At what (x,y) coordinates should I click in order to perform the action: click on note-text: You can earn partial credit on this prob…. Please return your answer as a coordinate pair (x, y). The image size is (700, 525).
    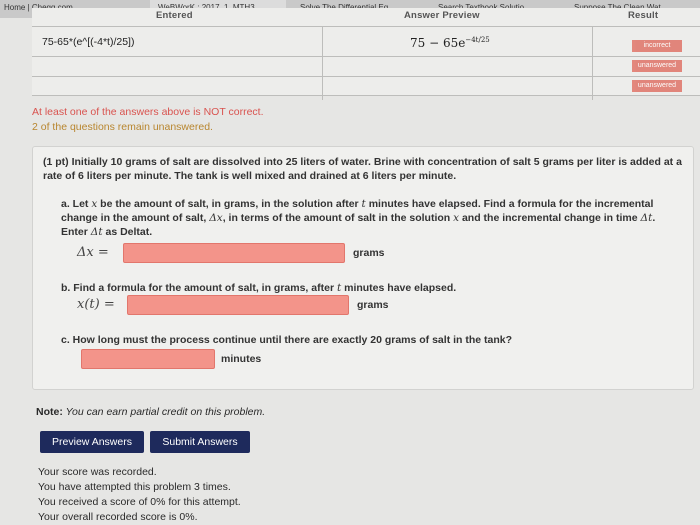
    Looking at the image, I should click on (164, 412).